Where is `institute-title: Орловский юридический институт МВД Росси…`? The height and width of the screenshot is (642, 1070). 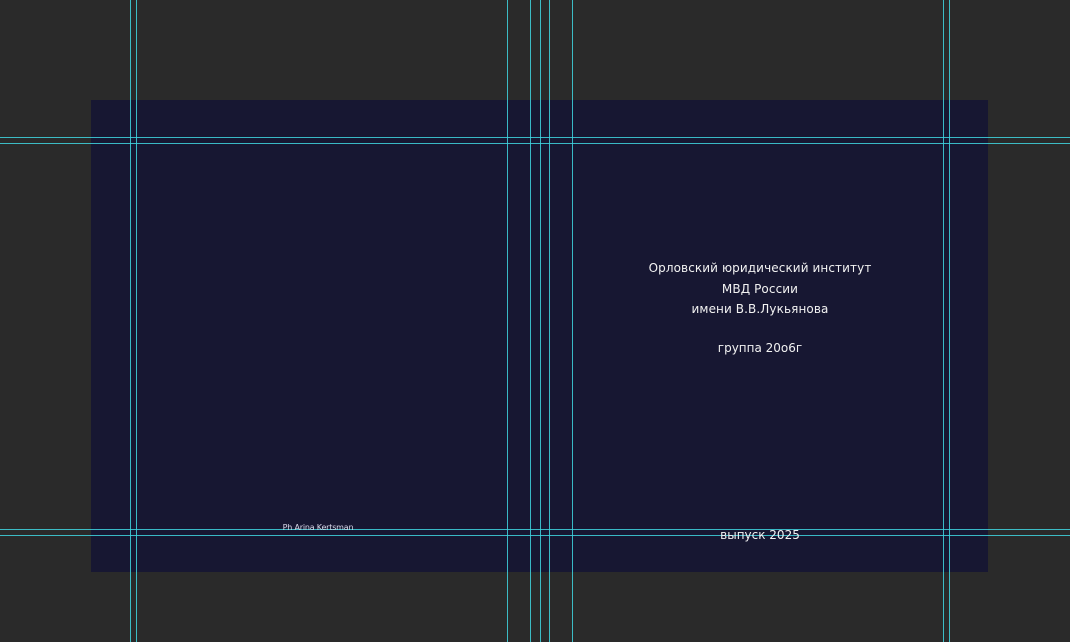
institute-title: Орловский юридический институт МВД Росси… is located at coordinates (760, 289).